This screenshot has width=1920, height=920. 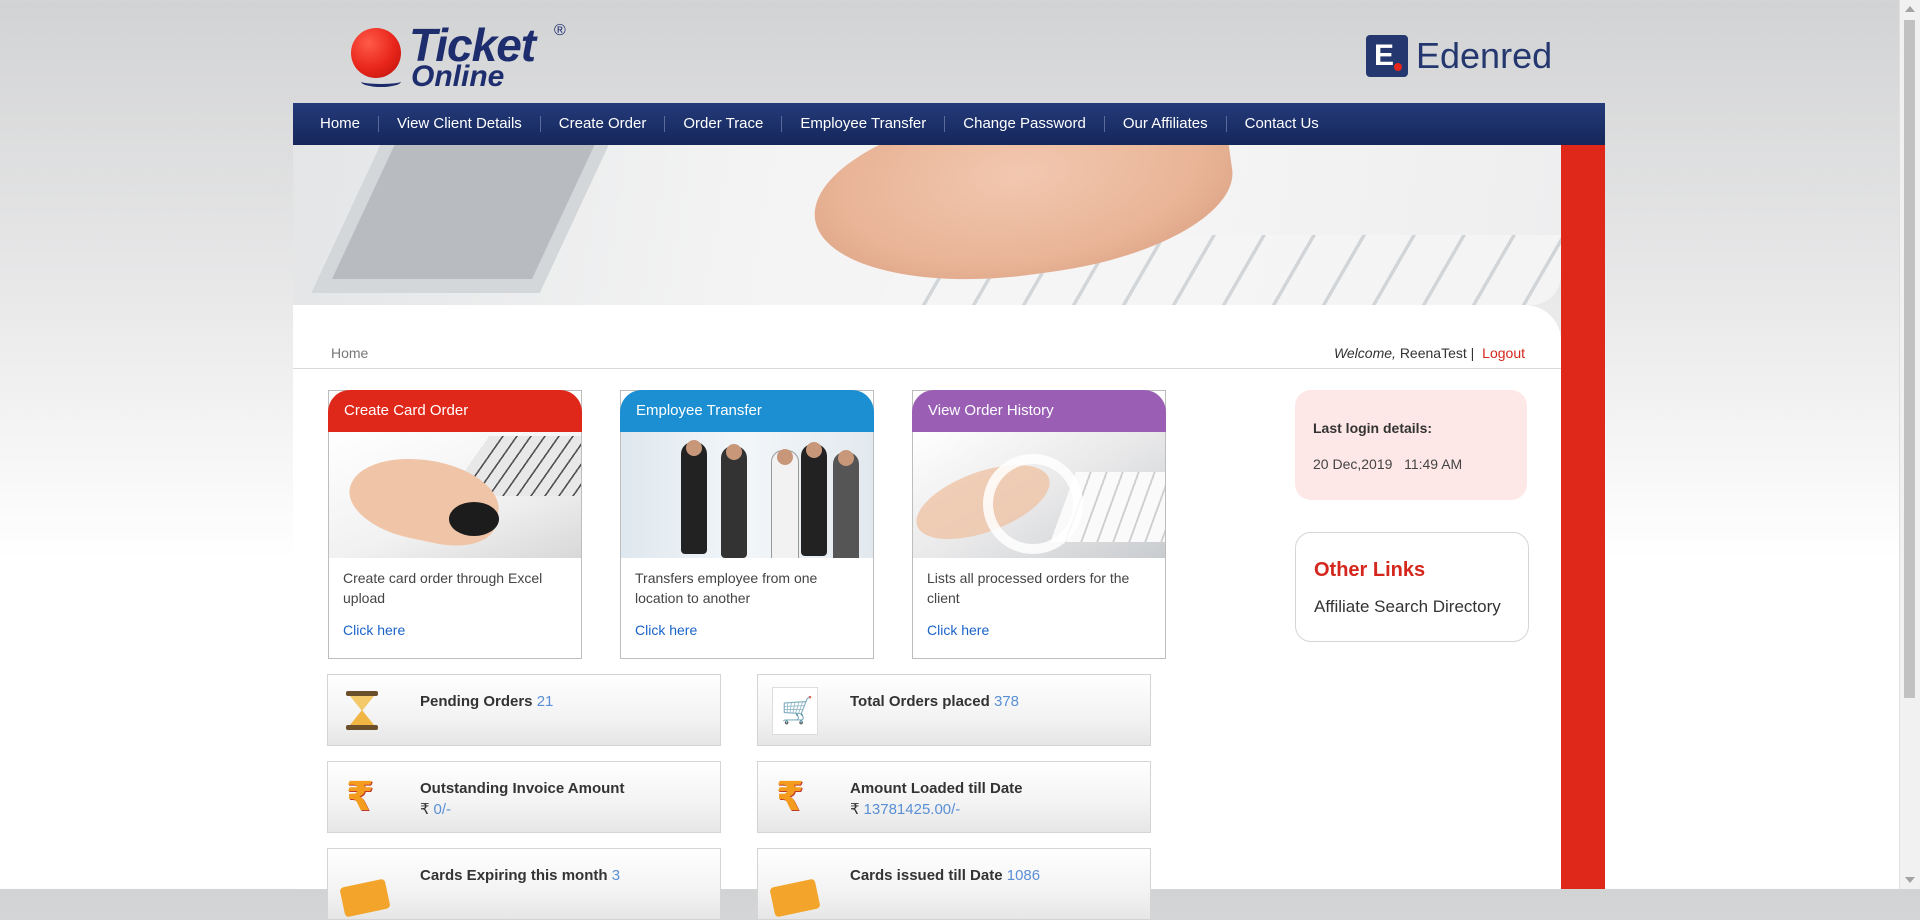 What do you see at coordinates (1388, 464) in the screenshot?
I see `last-login-value: 20 Dec,2019 11:49 AM` at bounding box center [1388, 464].